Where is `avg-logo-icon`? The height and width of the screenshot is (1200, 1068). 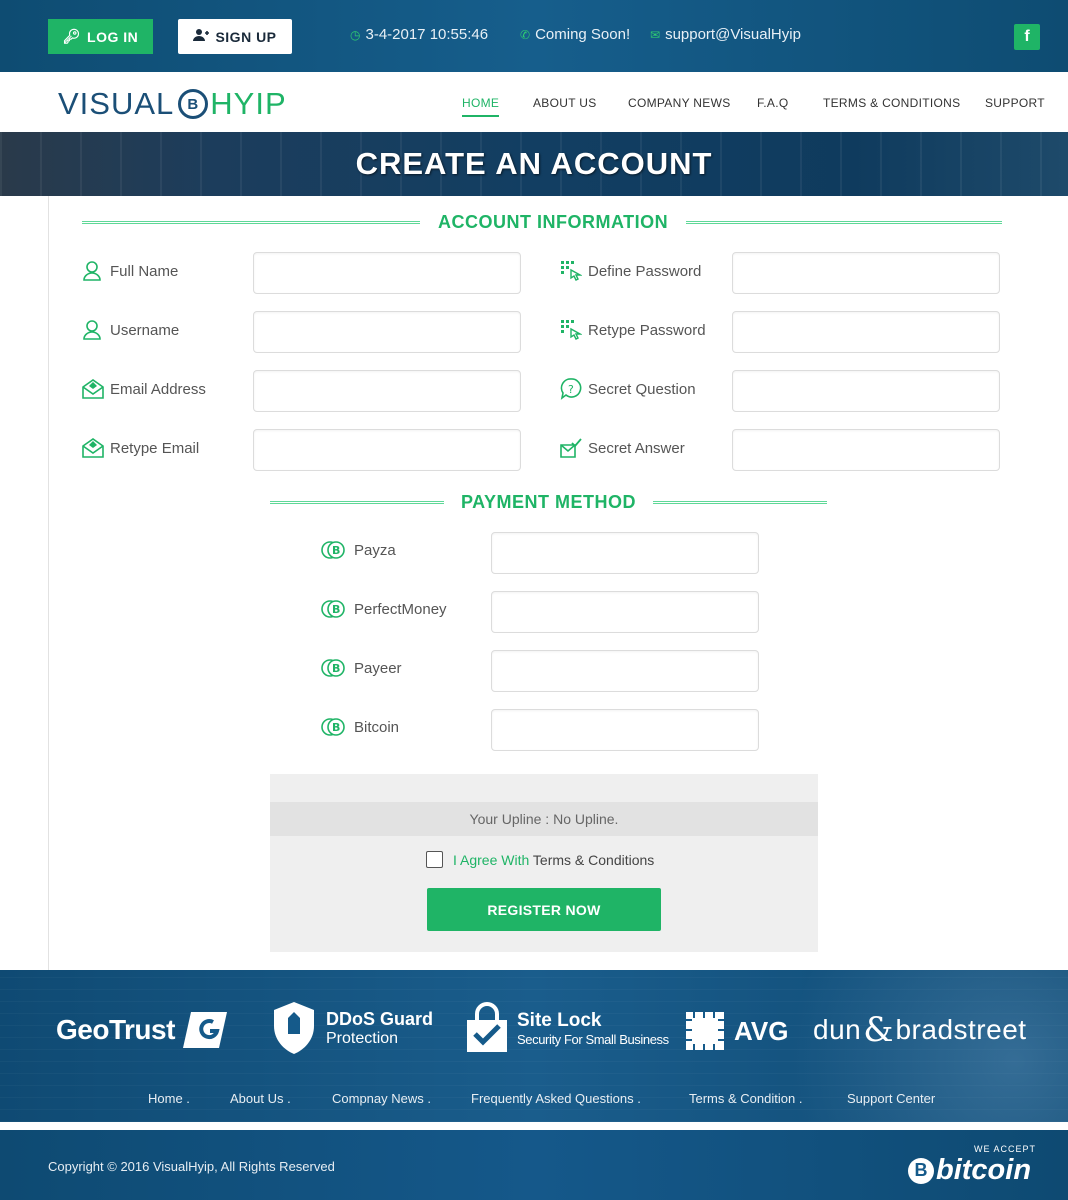
avg-logo-icon is located at coordinates (705, 1031).